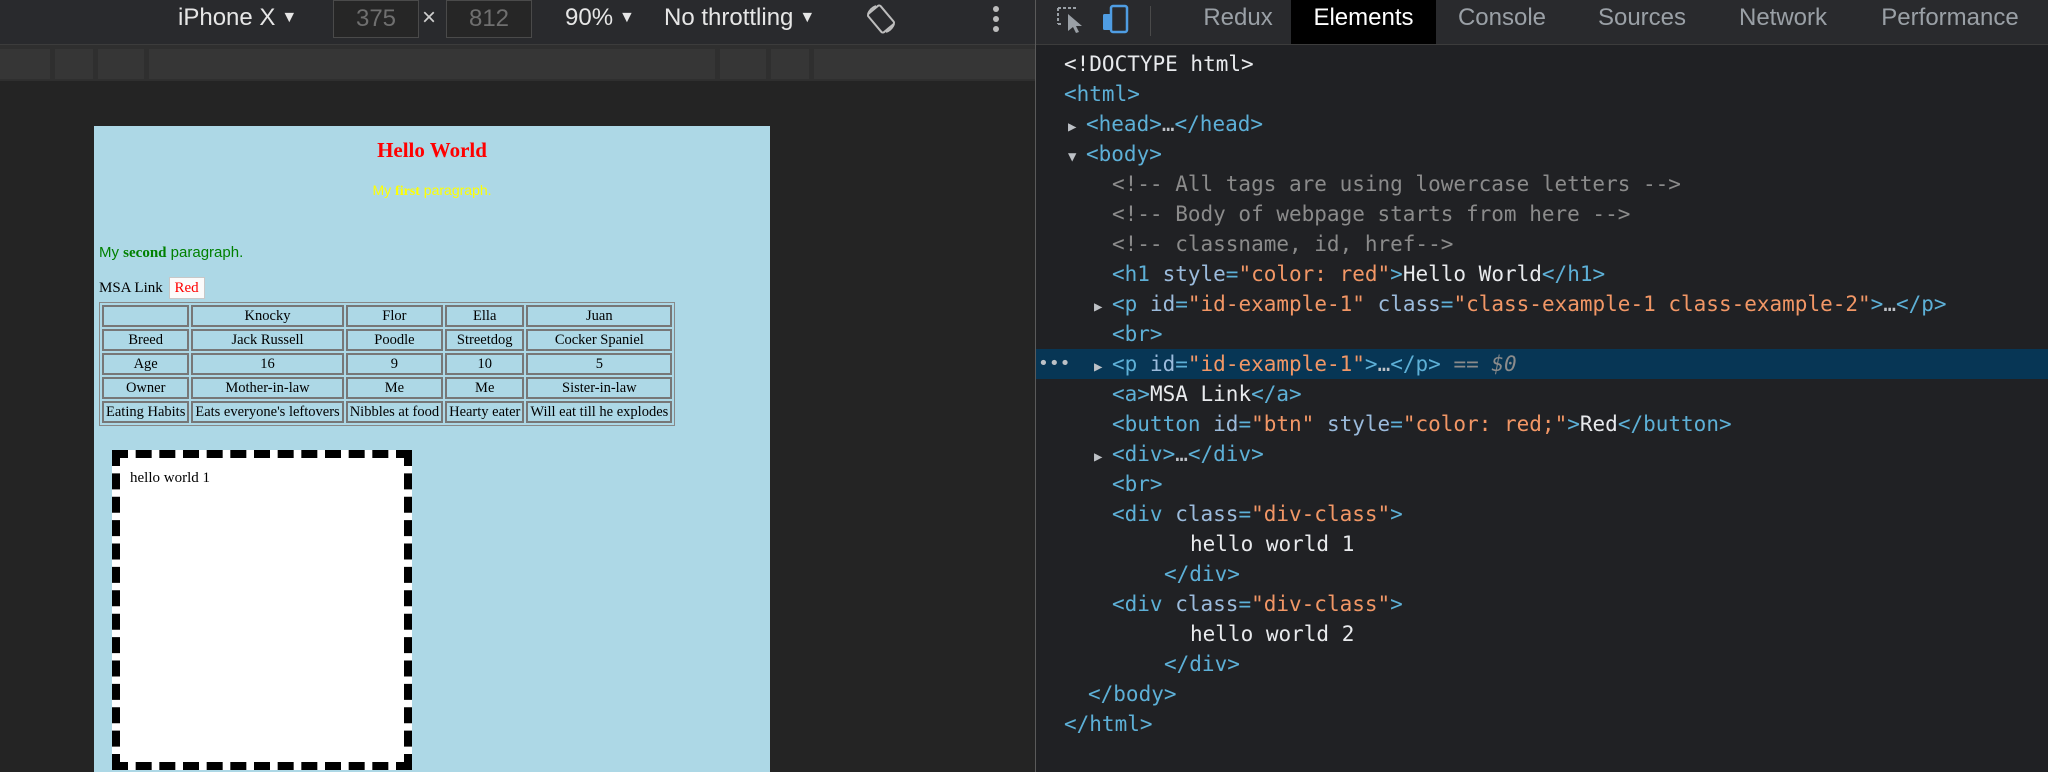  I want to click on dom-node-div-class-2: <div class="div-class">, so click(1542, 604).